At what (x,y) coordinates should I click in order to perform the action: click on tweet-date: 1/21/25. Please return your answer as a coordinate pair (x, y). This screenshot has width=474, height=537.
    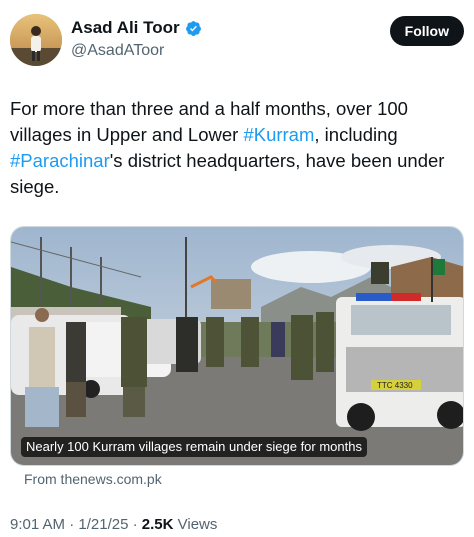
    Looking at the image, I should click on (103, 524).